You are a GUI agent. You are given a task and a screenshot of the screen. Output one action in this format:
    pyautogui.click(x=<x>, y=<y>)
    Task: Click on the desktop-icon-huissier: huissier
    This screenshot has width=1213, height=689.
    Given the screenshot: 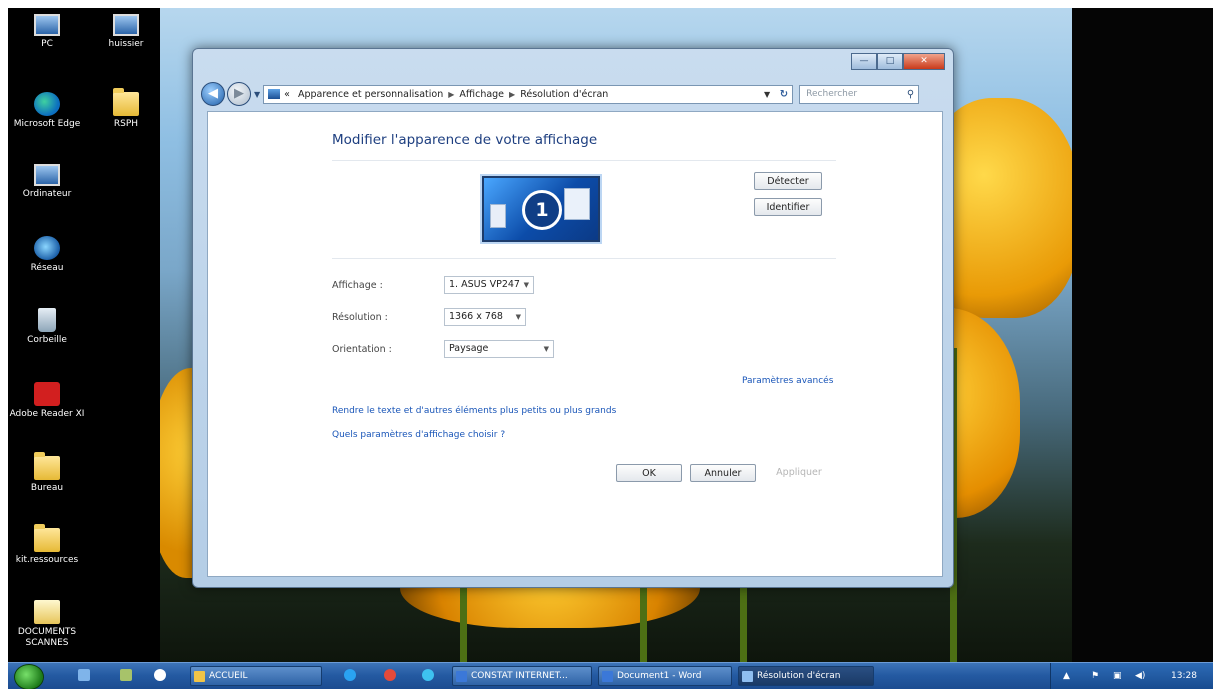 What is the action you would take?
    pyautogui.click(x=126, y=32)
    